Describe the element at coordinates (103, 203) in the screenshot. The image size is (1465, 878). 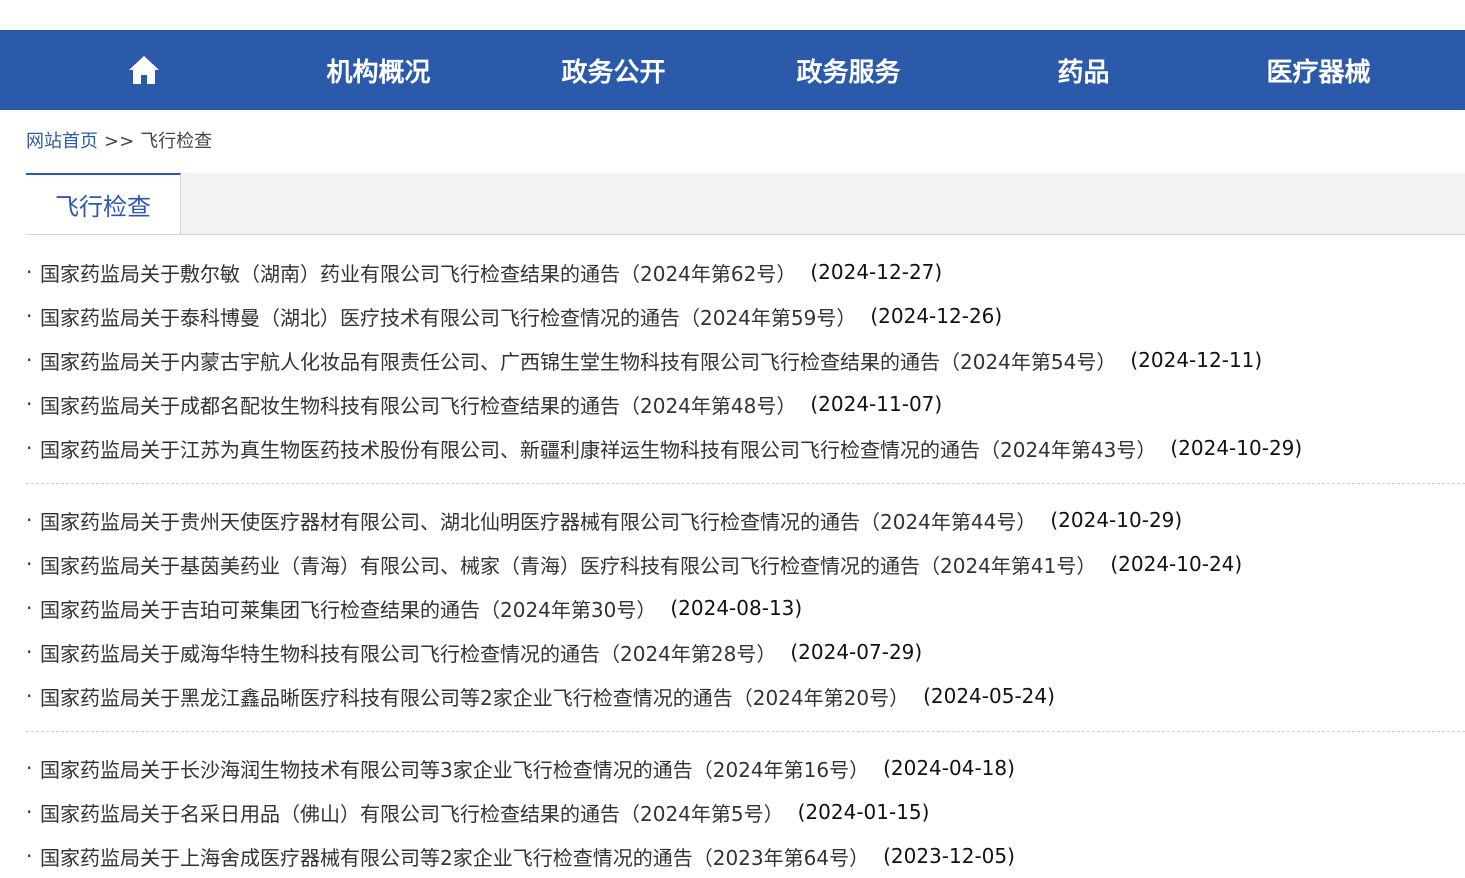
I see `tab-flight-inspection: 飞行检查` at that location.